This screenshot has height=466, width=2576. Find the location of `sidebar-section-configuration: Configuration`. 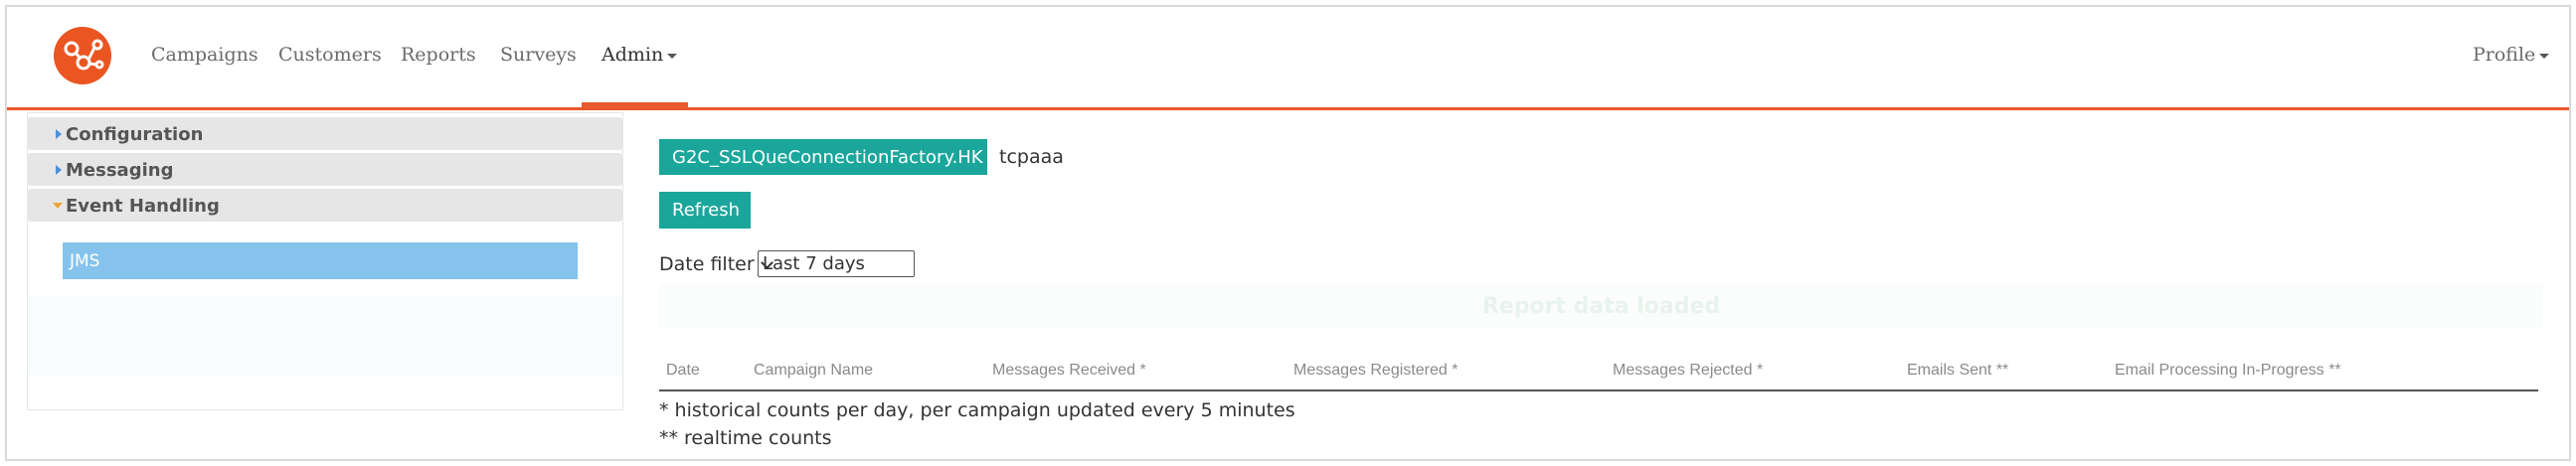

sidebar-section-configuration: Configuration is located at coordinates (325, 133).